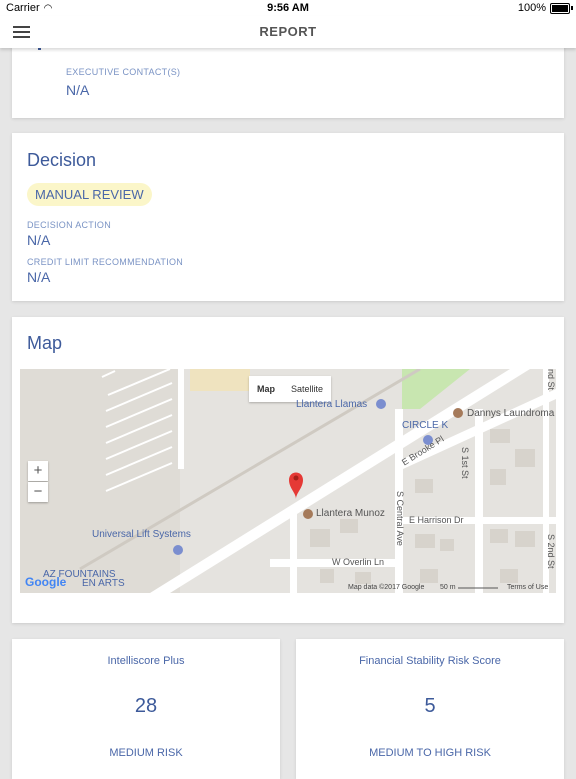  I want to click on page-title: REPORT, so click(288, 31).